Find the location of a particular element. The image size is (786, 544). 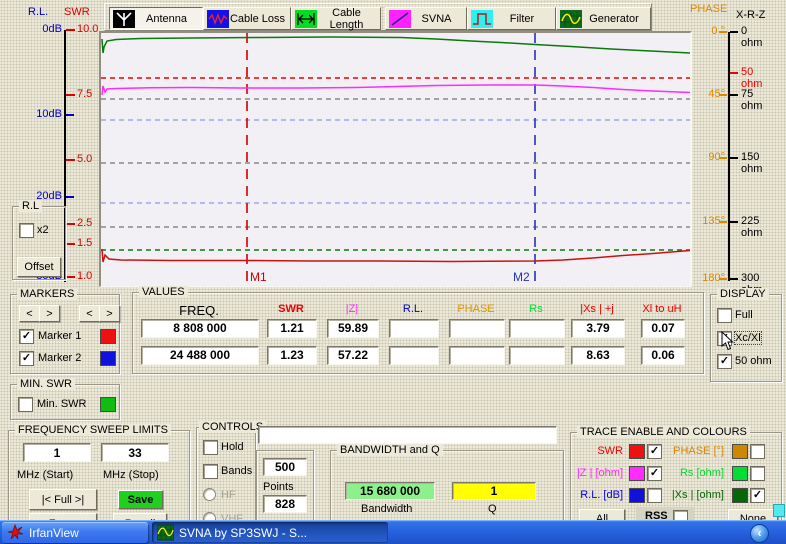

trace-swatch-z-ohm is located at coordinates (637, 473).